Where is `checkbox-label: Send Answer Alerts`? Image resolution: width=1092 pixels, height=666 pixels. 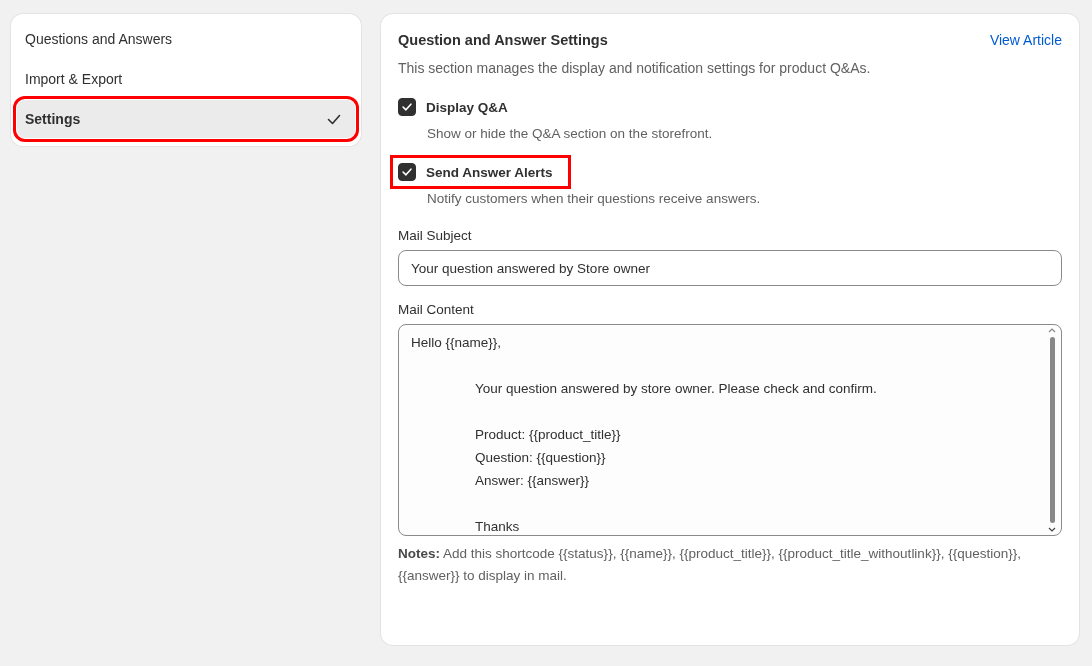
checkbox-label: Send Answer Alerts is located at coordinates (489, 172).